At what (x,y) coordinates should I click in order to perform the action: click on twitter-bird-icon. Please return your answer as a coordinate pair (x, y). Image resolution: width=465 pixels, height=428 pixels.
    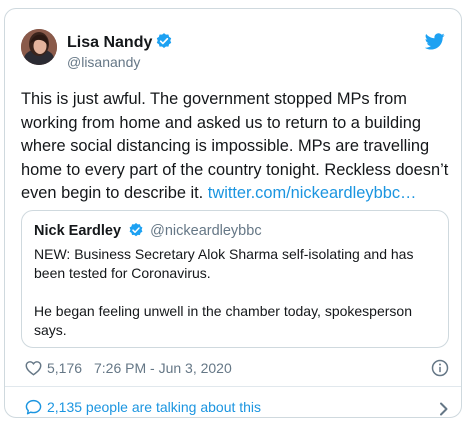
    Looking at the image, I should click on (434, 44).